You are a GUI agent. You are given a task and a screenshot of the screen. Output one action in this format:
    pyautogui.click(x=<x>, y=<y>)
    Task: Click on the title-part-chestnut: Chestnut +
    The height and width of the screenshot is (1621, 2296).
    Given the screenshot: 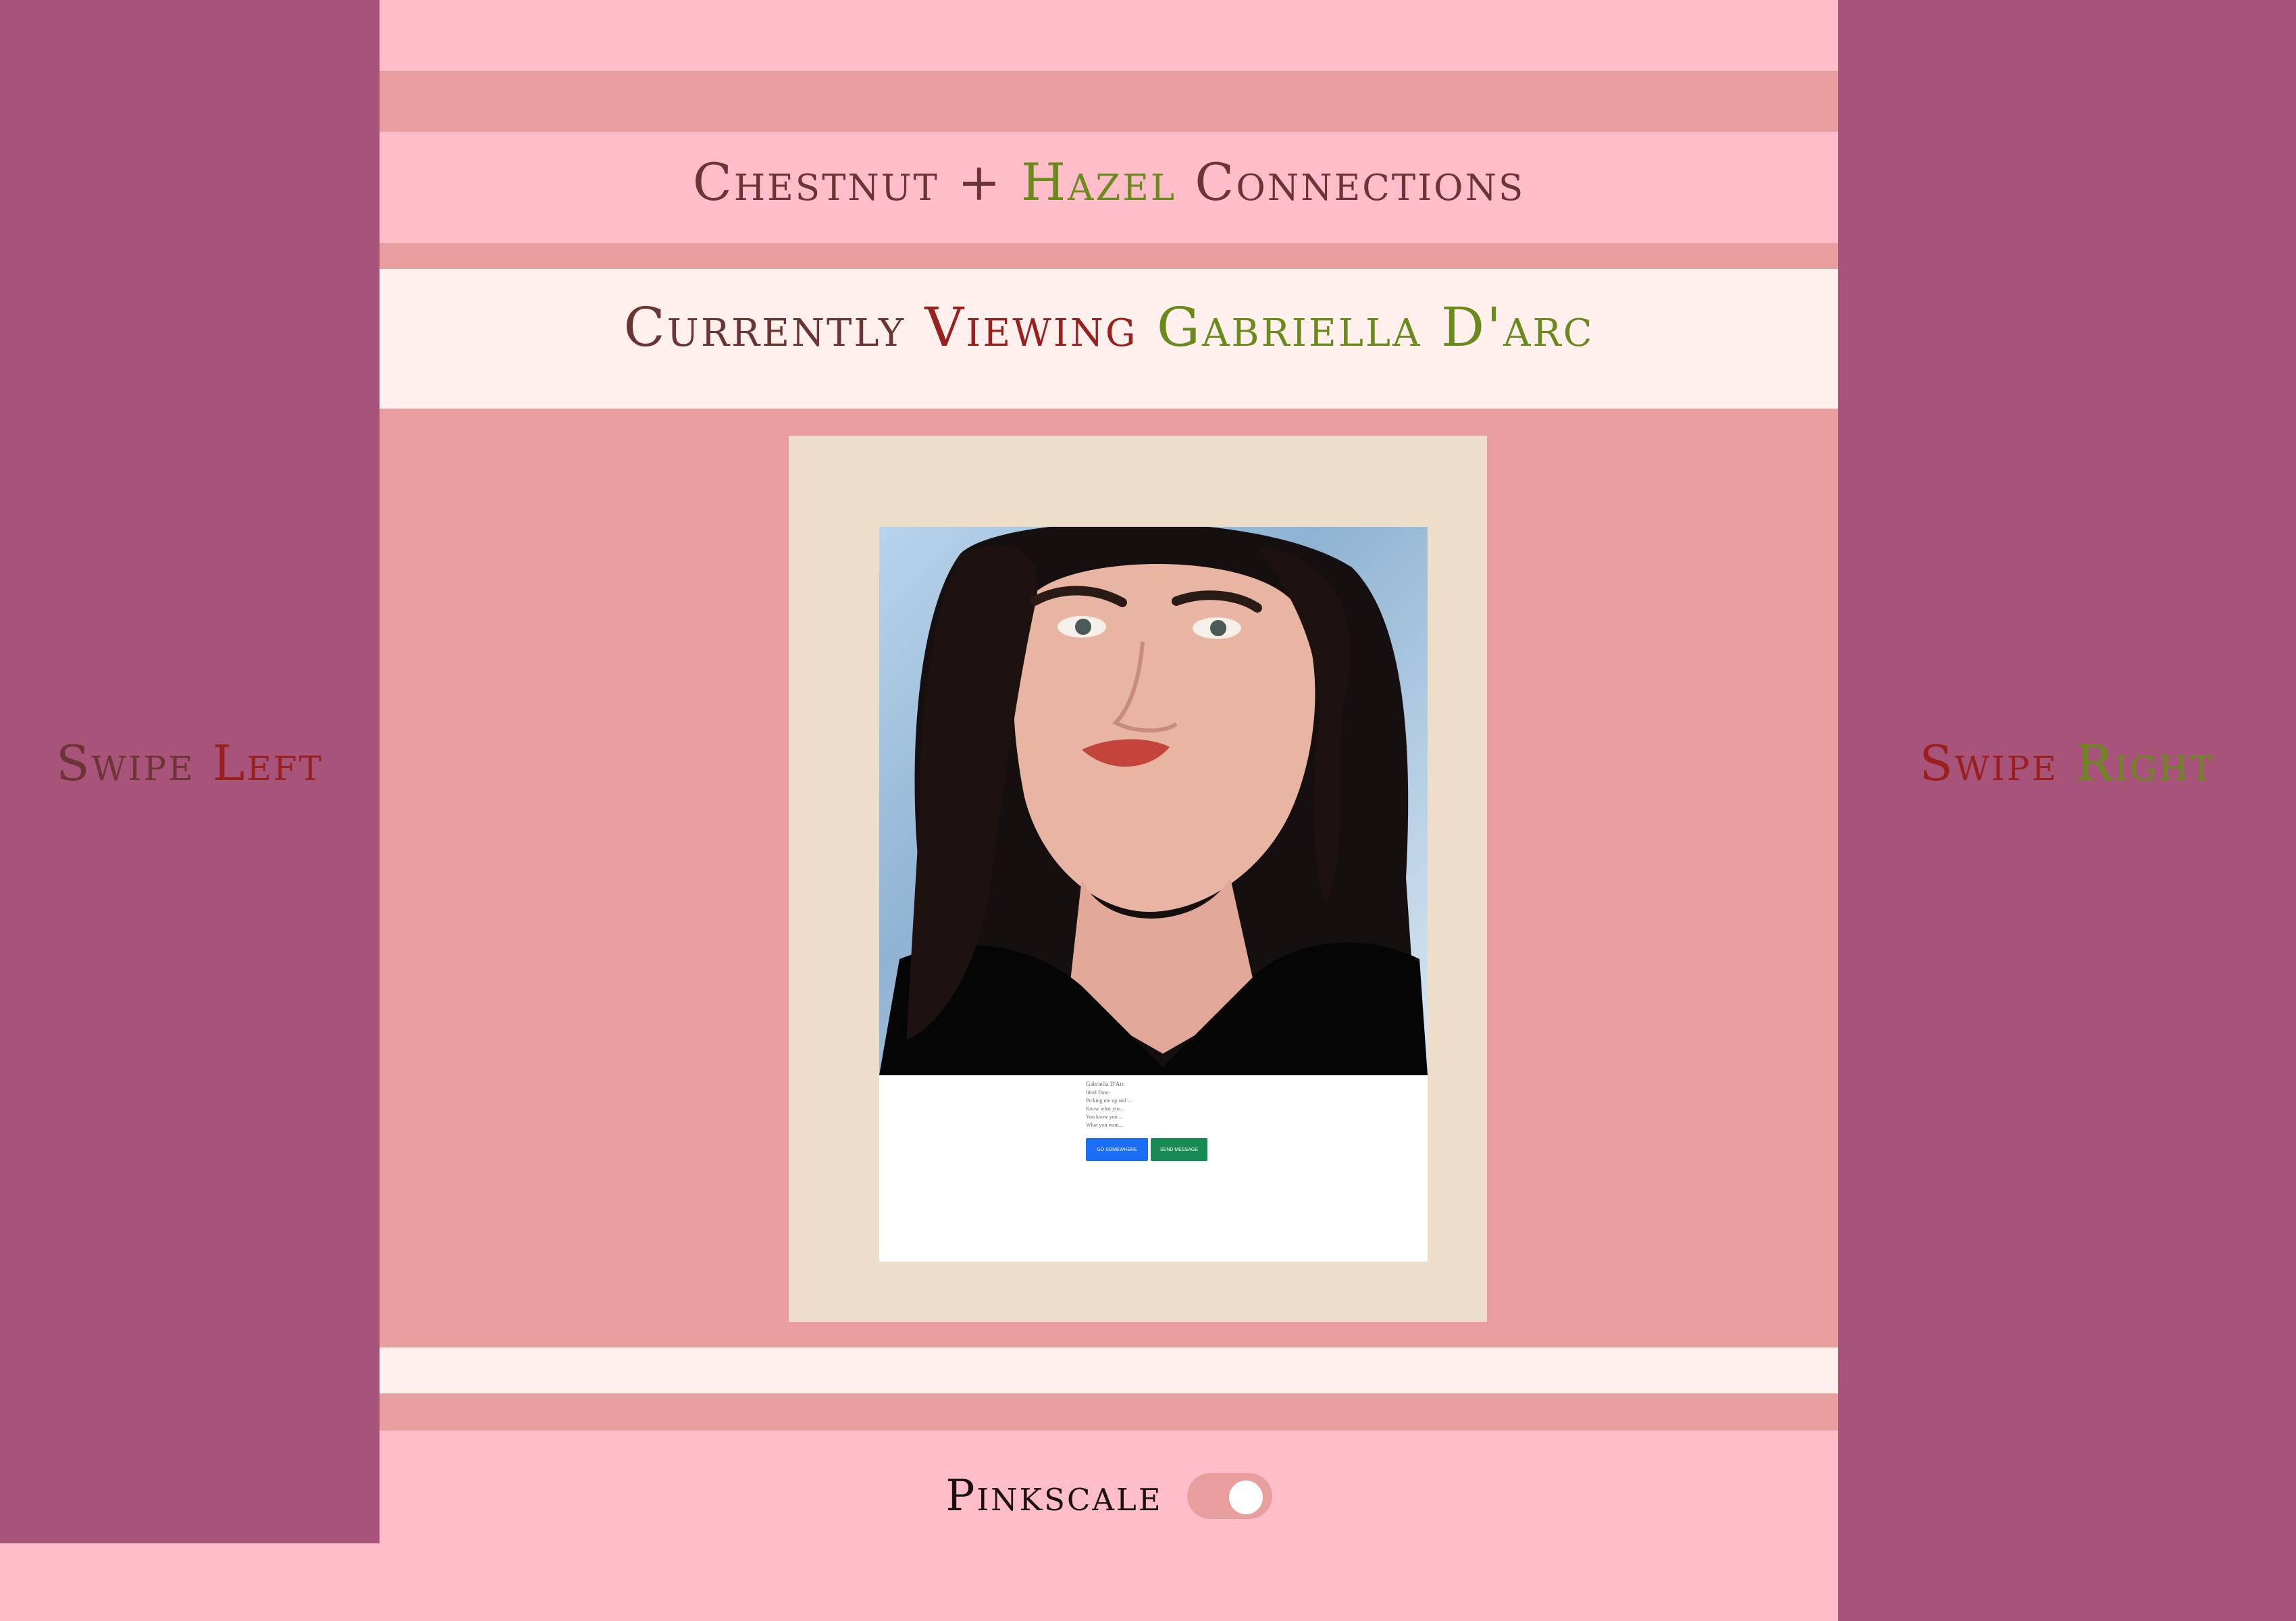 What is the action you would take?
    pyautogui.click(x=848, y=182)
    